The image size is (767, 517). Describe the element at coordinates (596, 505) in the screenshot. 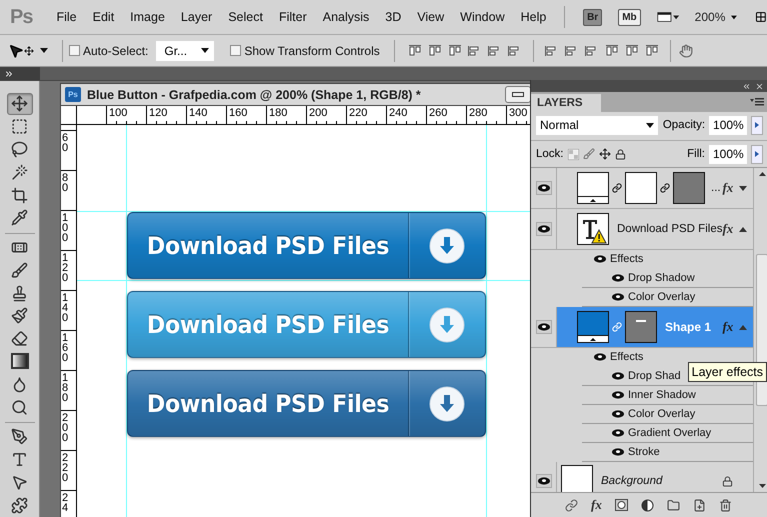

I see `layer-style-button: fx` at that location.